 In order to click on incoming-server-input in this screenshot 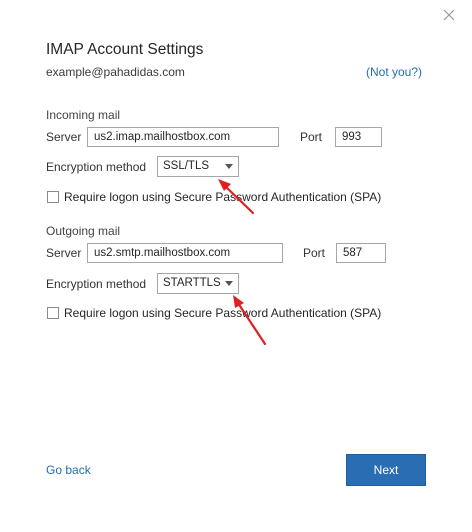, I will do `click(183, 137)`.